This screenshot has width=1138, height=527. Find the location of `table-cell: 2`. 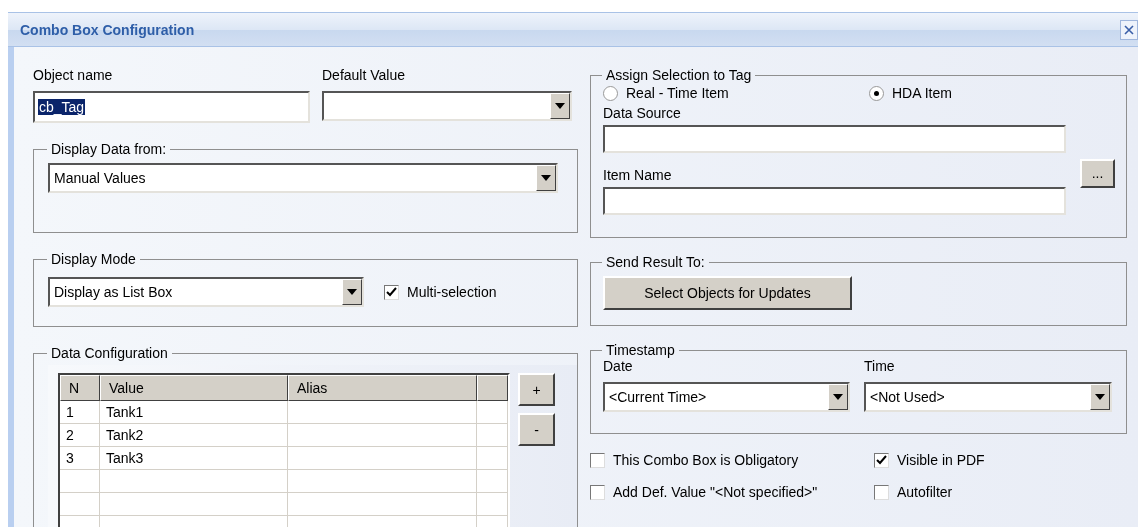

table-cell: 2 is located at coordinates (80, 435).